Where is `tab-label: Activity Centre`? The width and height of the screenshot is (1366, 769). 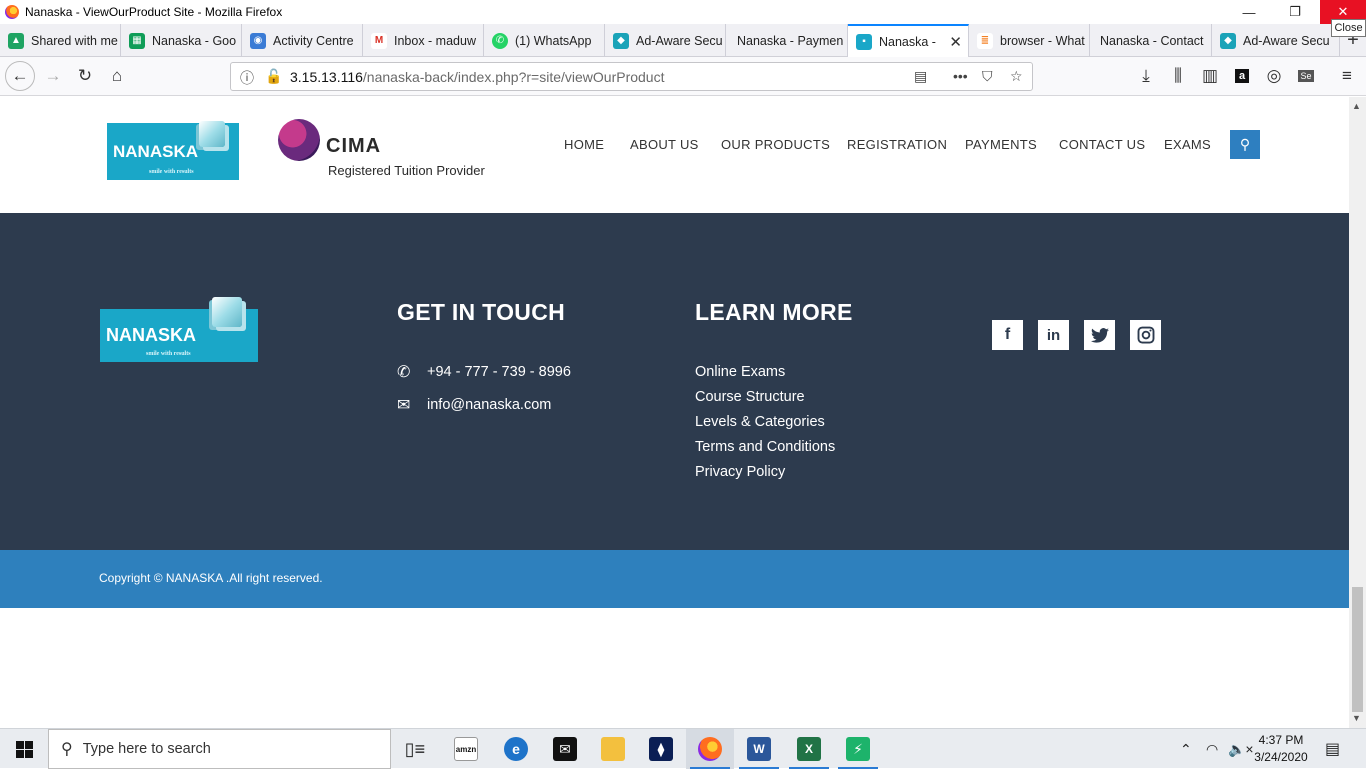
tab-label: Activity Centre is located at coordinates (313, 40).